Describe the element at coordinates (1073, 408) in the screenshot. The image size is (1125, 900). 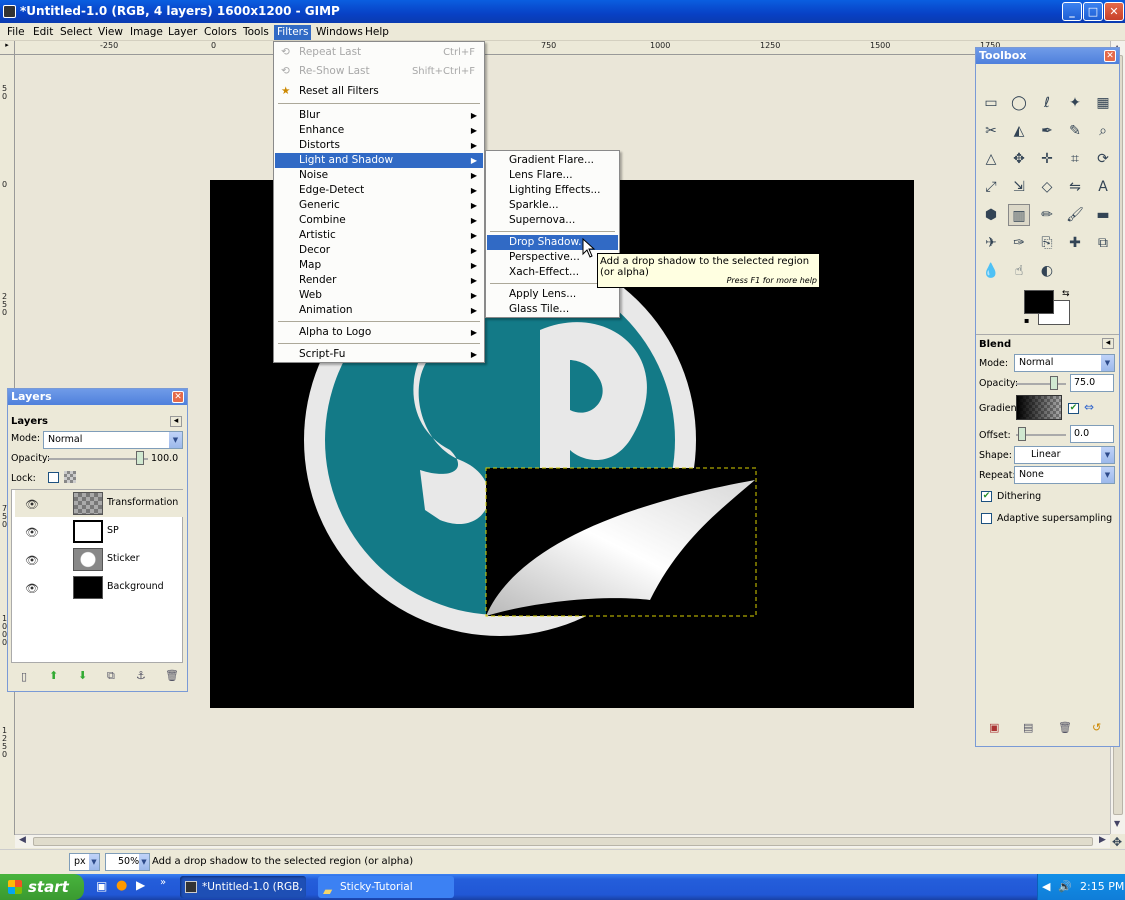
I see `gradient-reverse-checkbox: ✔` at that location.